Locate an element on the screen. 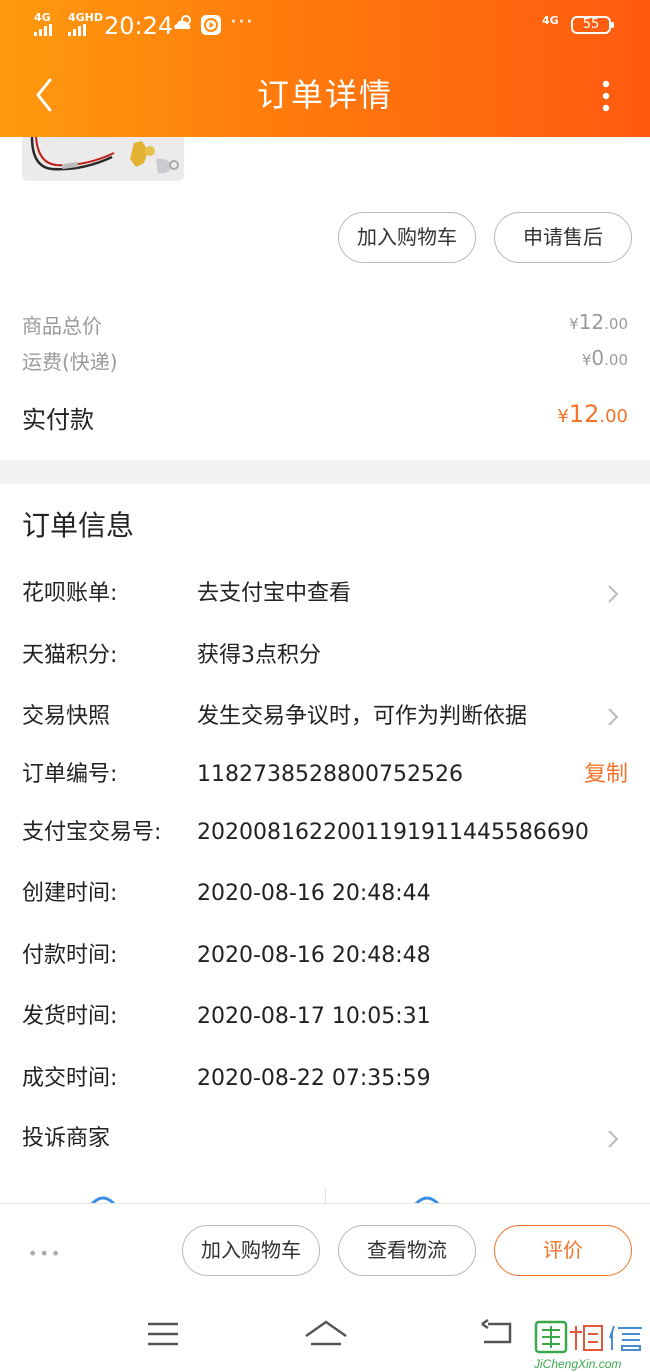 The height and width of the screenshot is (1372, 650). page-title: 订单详情 is located at coordinates (324, 95).